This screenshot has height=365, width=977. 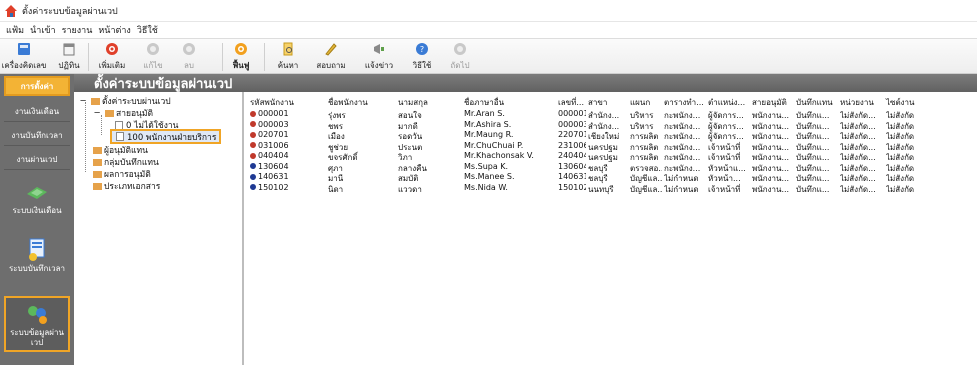 What do you see at coordinates (189, 57) in the screenshot?
I see `delete-button: ลบ` at bounding box center [189, 57].